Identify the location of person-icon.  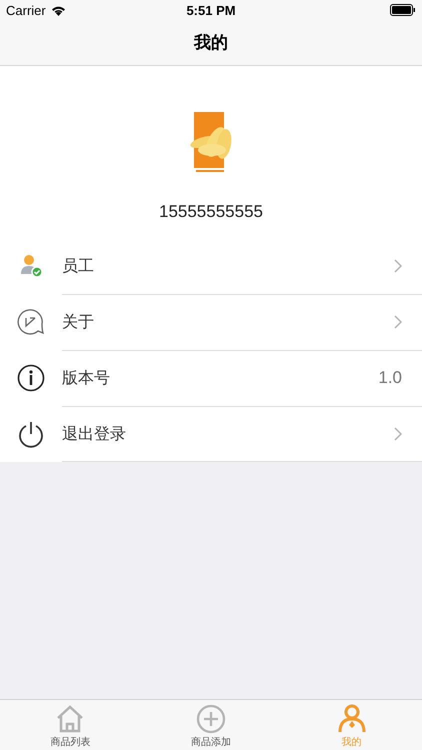
(351, 719).